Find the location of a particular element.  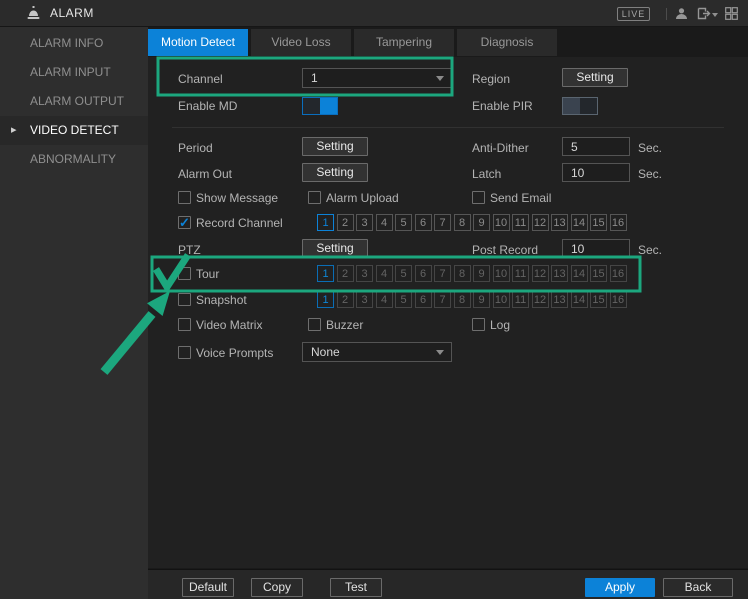

enable-pir-label: Enable PIR is located at coordinates (502, 106).